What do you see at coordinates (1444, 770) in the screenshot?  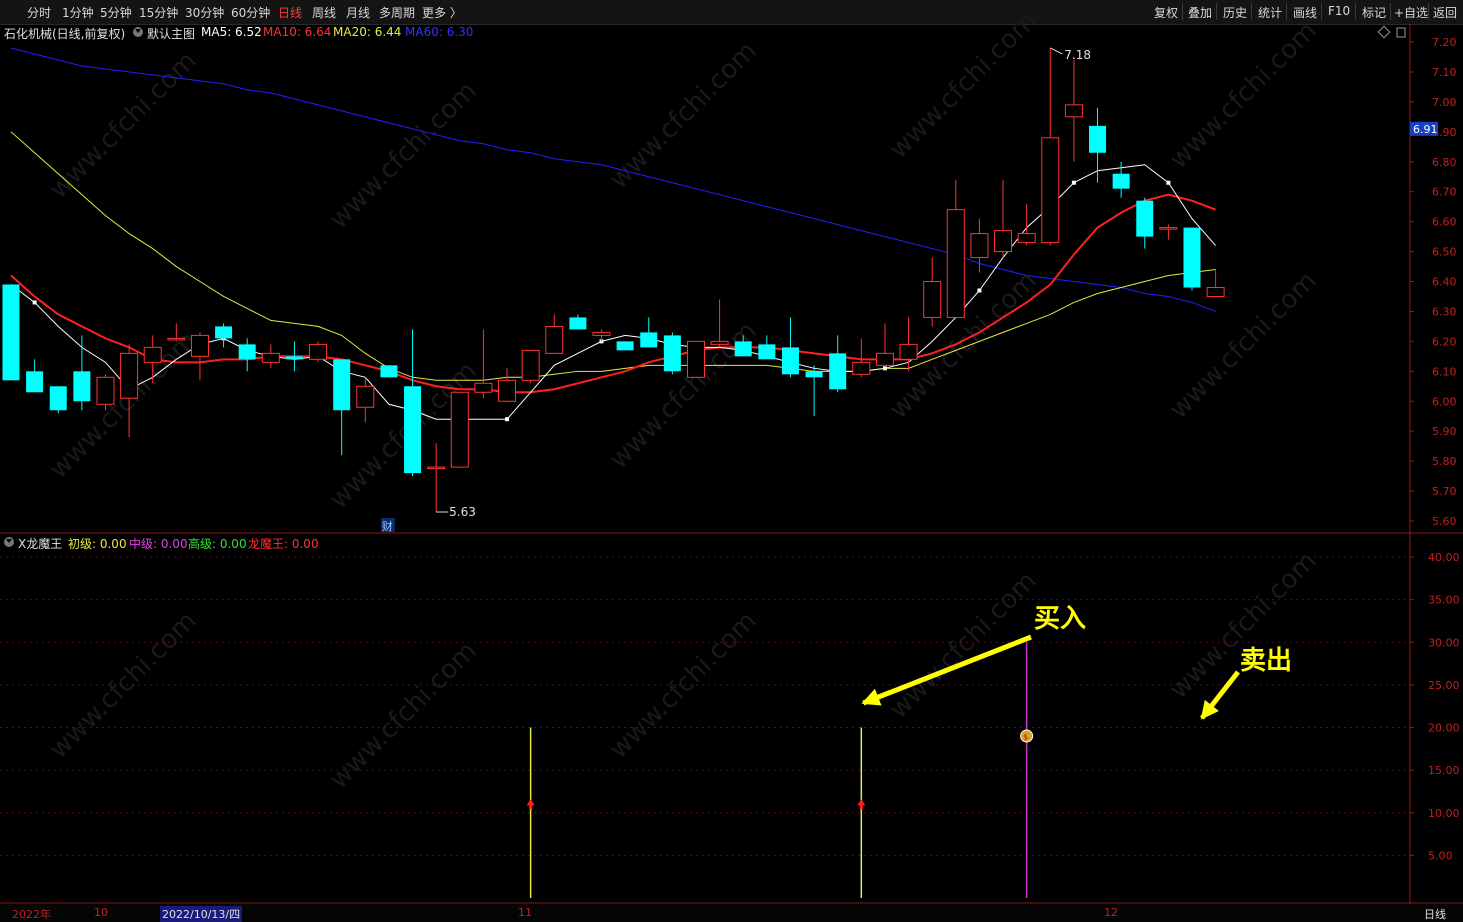 I see `indicator-tick-label: 15.00` at bounding box center [1444, 770].